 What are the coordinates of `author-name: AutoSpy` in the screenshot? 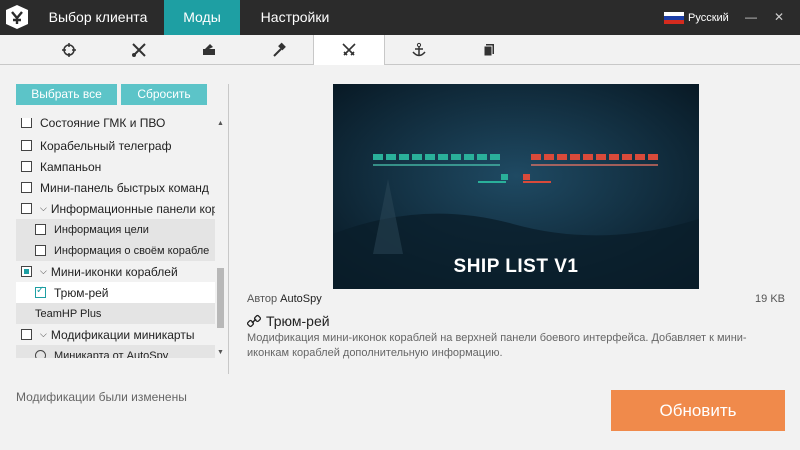 It's located at (301, 299).